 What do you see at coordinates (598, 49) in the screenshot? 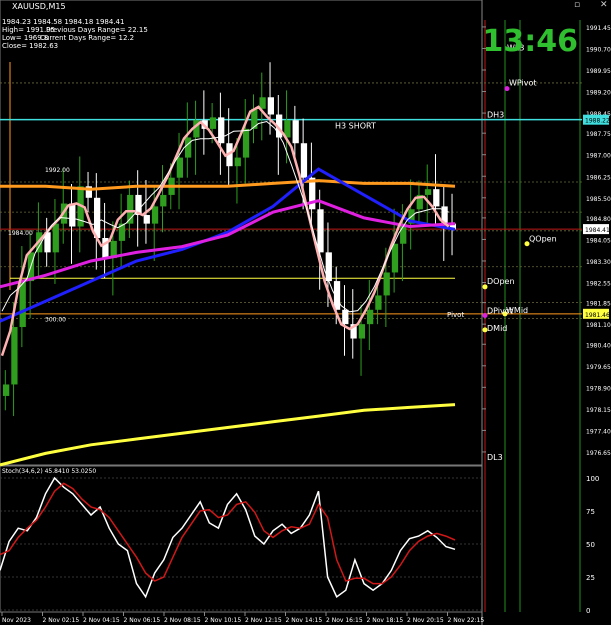
I see `y-tick-label: 1990.70` at bounding box center [598, 49].